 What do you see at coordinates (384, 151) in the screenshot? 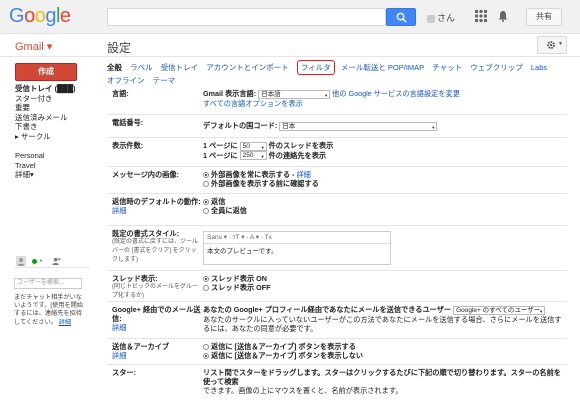
I see `setting-value: 1 ページに 50 件のスレッドを表示 1 ページに 250 件の連絡先を表示` at bounding box center [384, 151].